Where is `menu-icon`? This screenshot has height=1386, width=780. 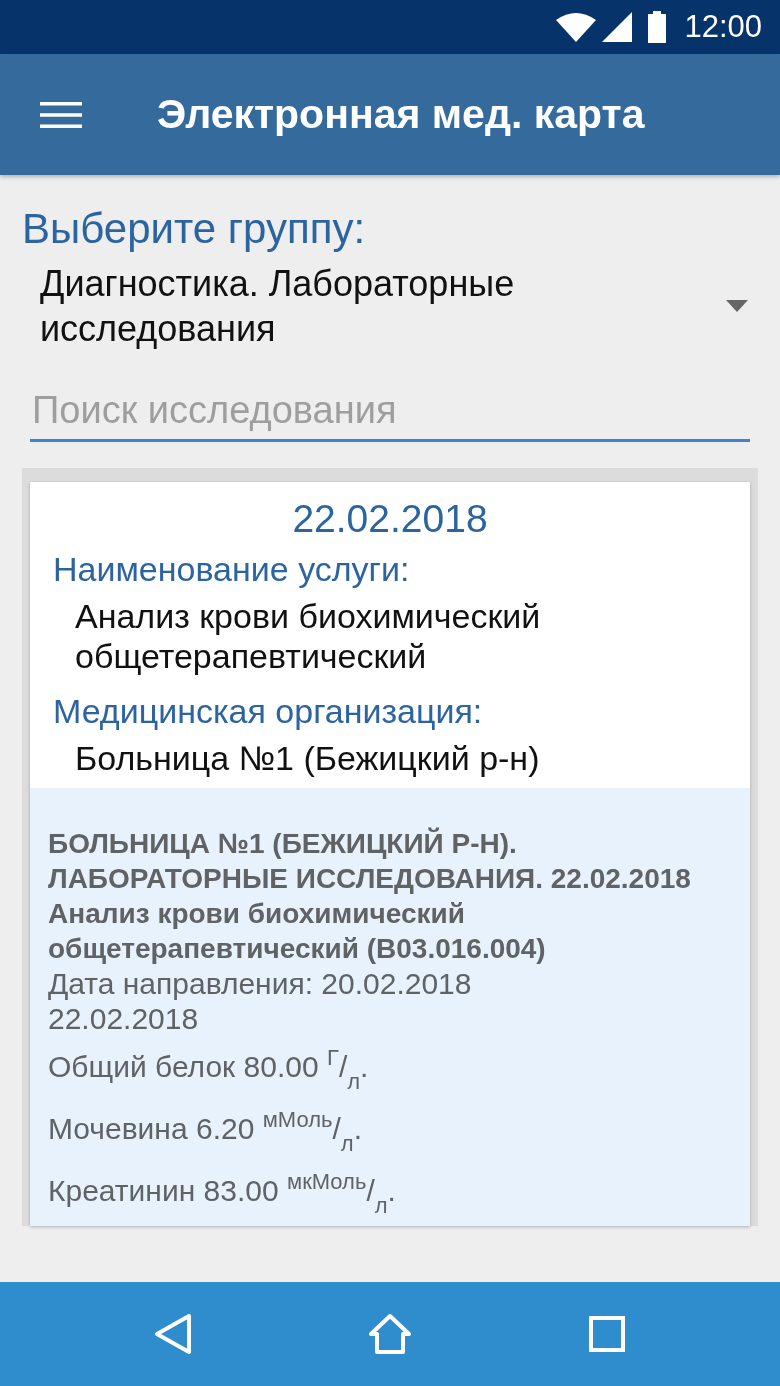 menu-icon is located at coordinates (61, 114).